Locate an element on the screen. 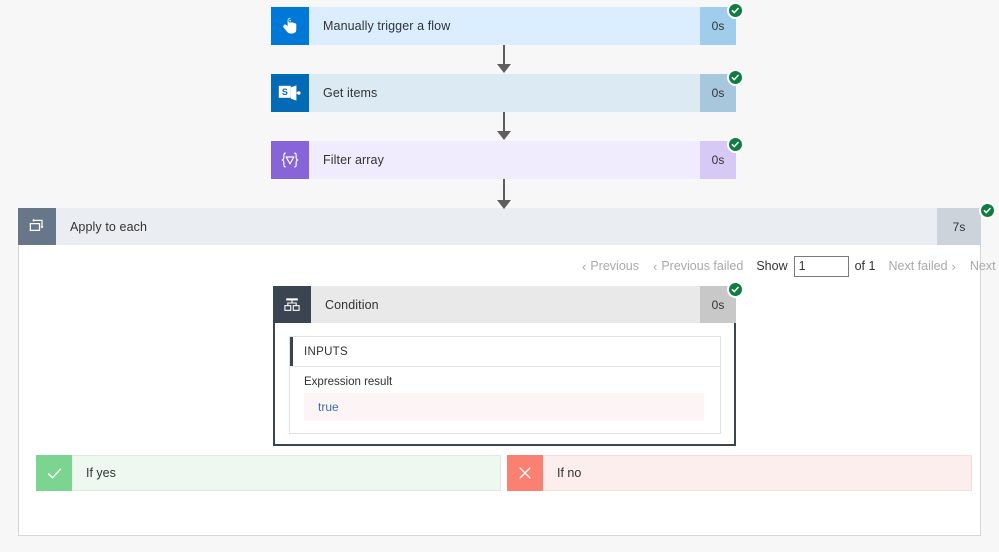 This screenshot has height=552, width=999. expression-result-value-box: true is located at coordinates (504, 407).